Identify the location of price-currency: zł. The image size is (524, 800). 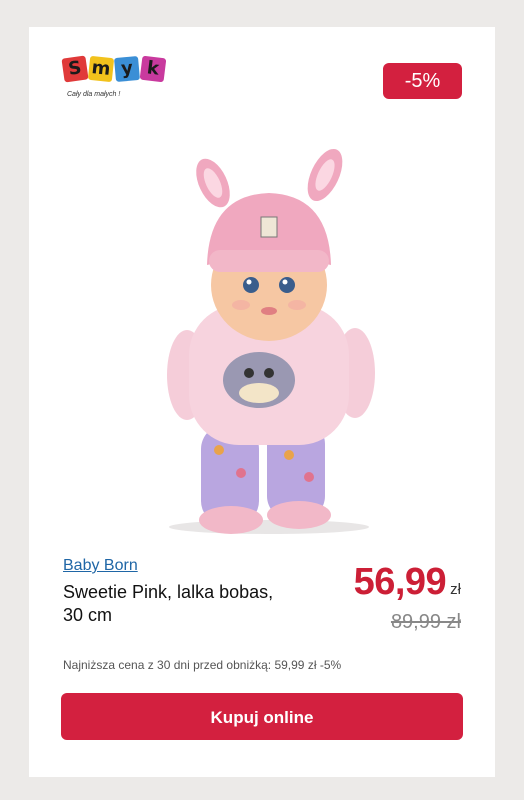
(455, 589).